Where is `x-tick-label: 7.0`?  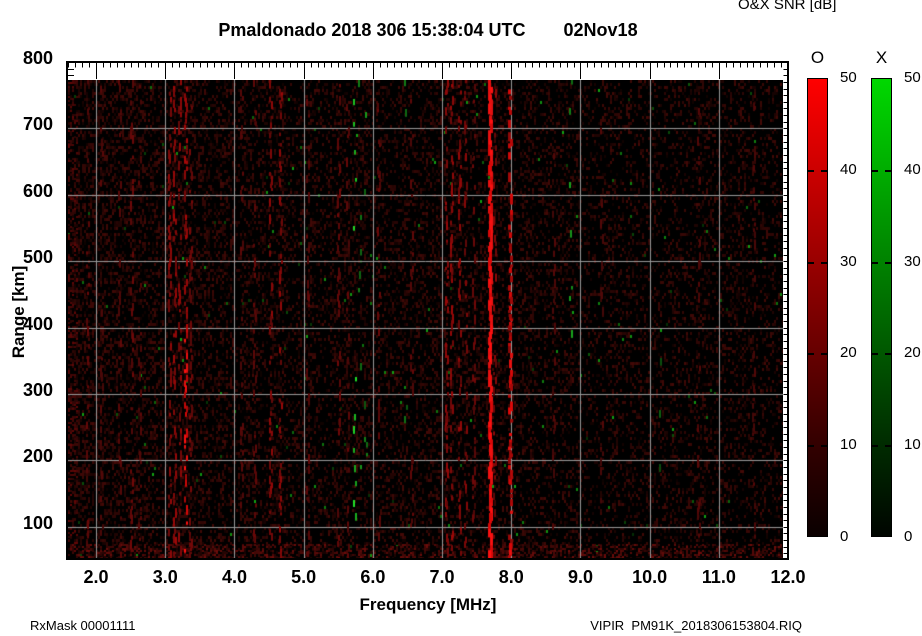 x-tick-label: 7.0 is located at coordinates (442, 577).